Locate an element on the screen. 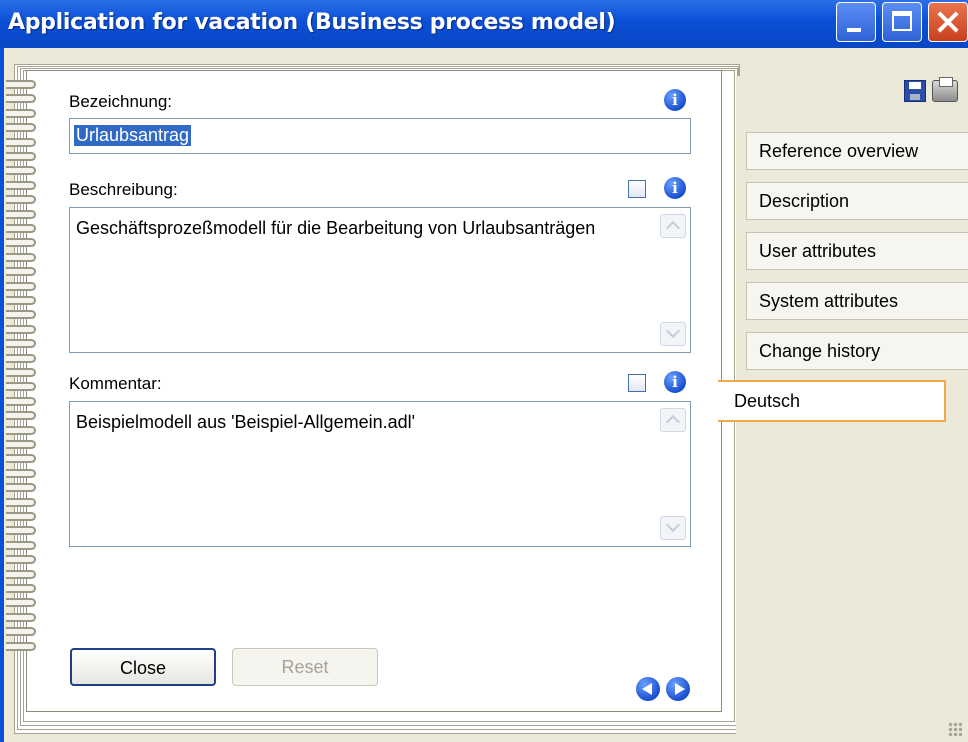 The width and height of the screenshot is (968, 742). maximize-button is located at coordinates (902, 22).